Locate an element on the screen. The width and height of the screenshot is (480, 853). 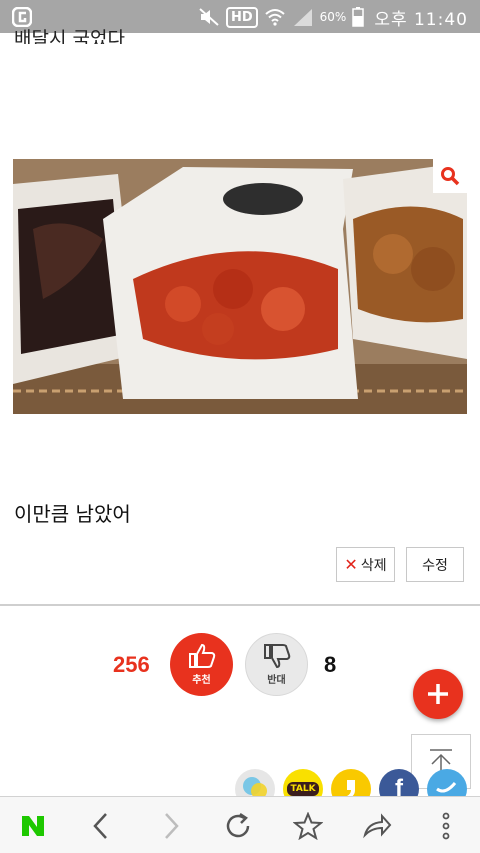
share-button is located at coordinates (377, 825).